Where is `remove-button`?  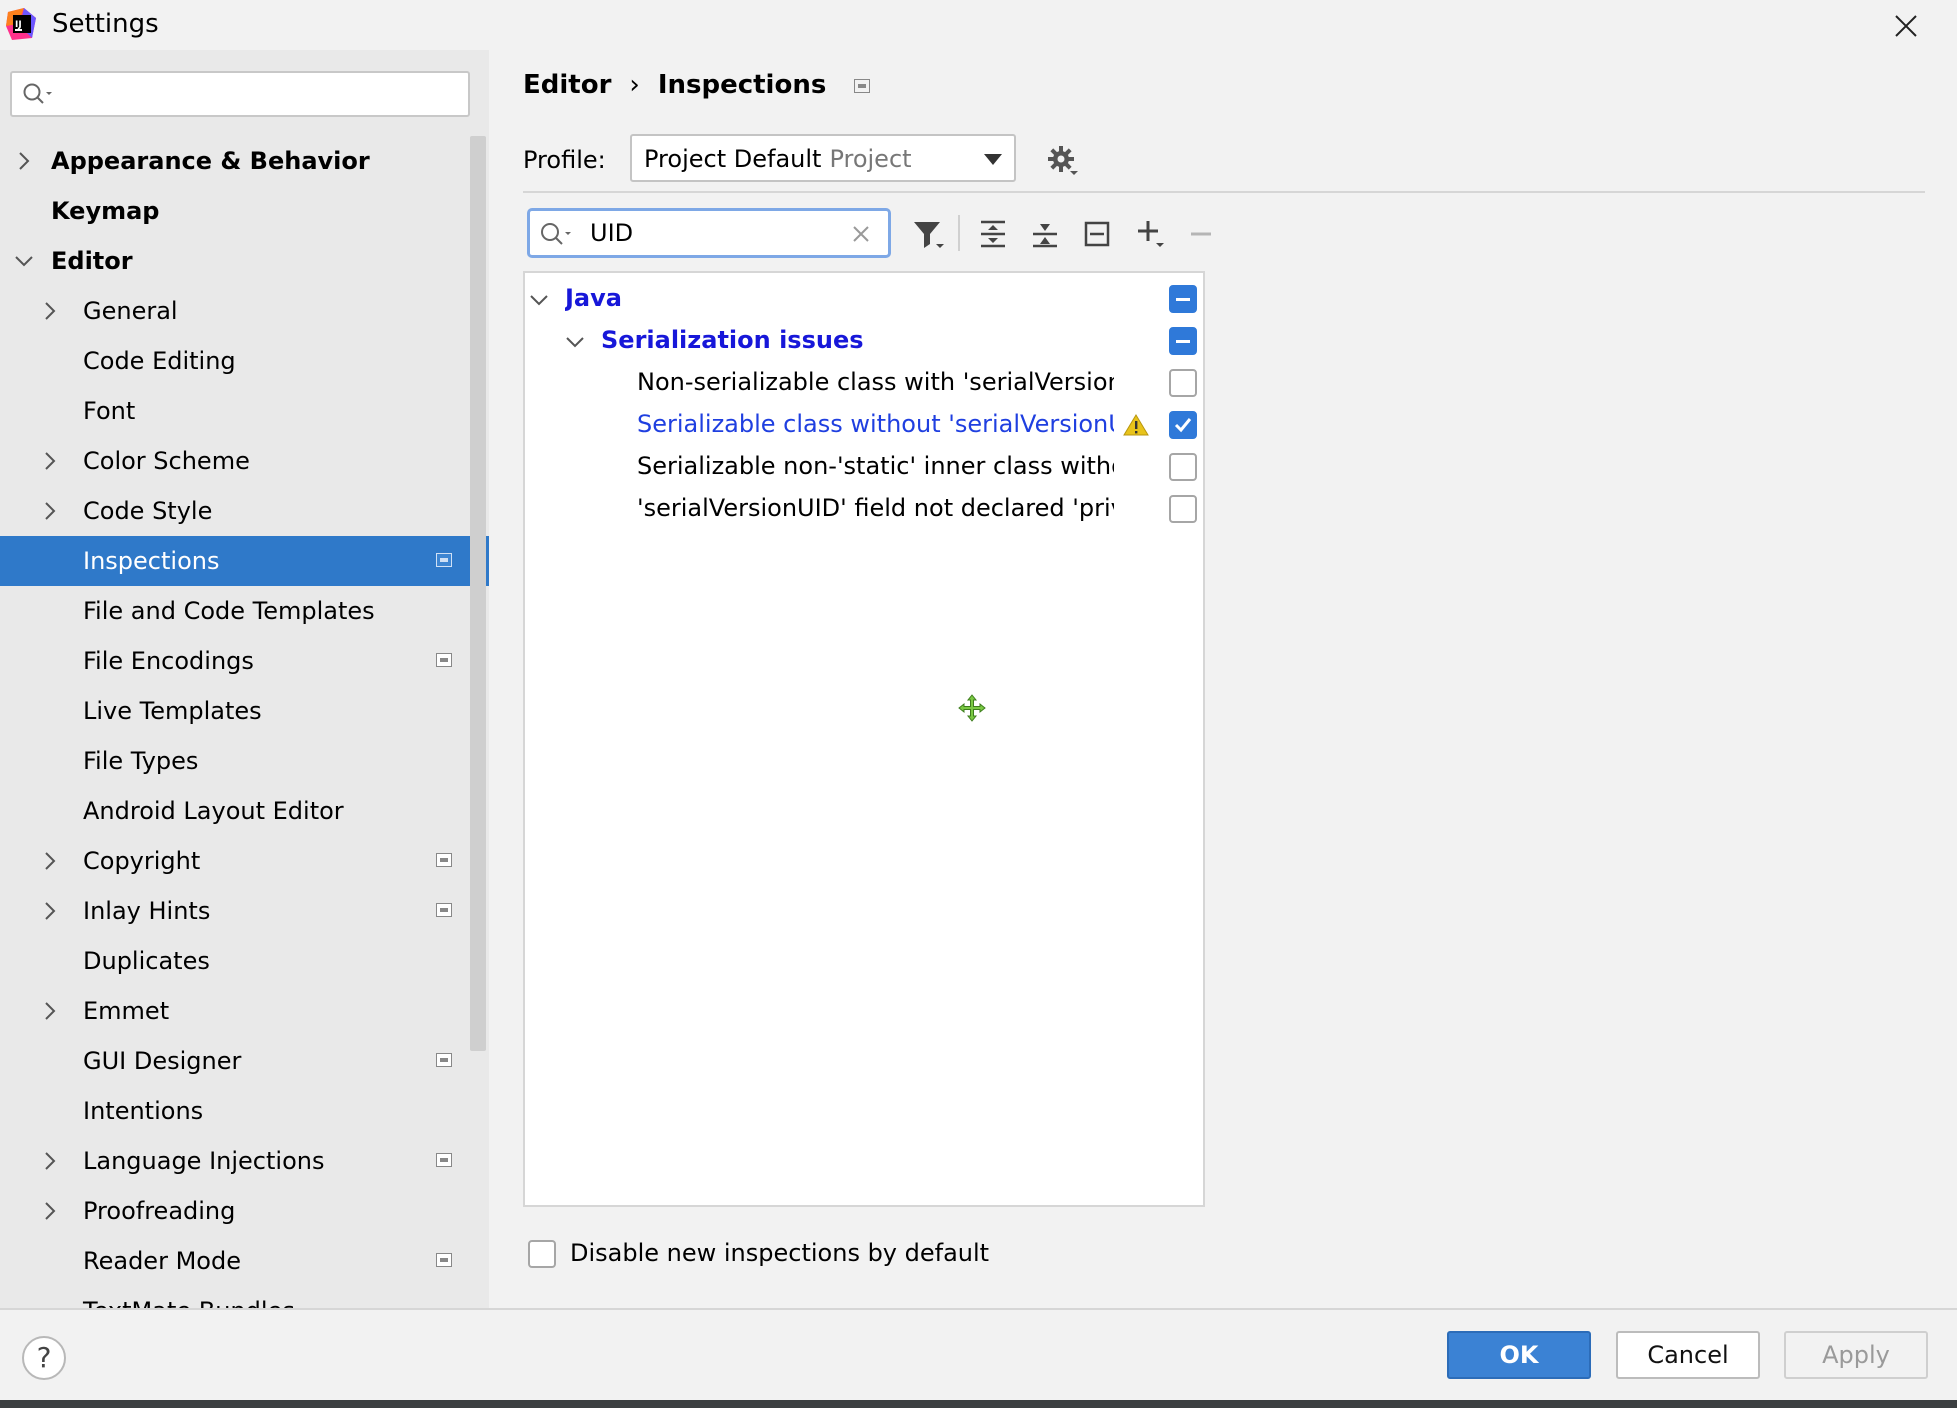 remove-button is located at coordinates (1201, 234).